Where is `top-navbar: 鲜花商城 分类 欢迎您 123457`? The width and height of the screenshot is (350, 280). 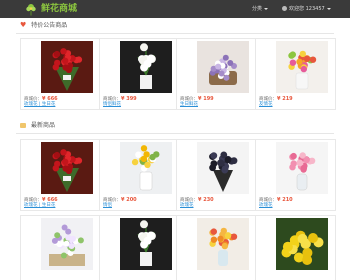
top-navbar: 鲜花商城 分类 欢迎您 123457 is located at coordinates (175, 9).